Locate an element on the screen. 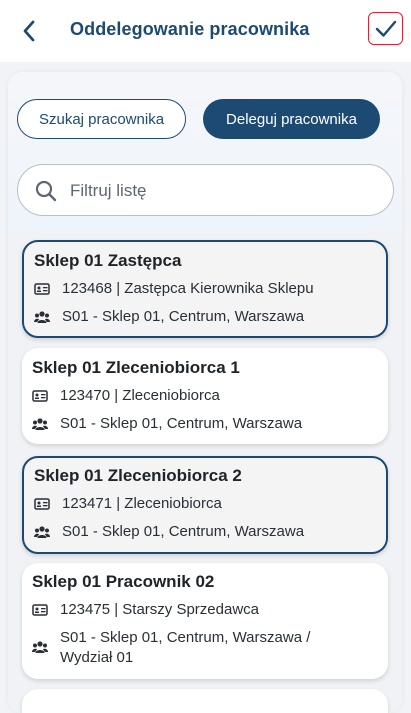  employee-id-row: 123468 | Zastępca Kierownika Sklepu is located at coordinates (198, 289).